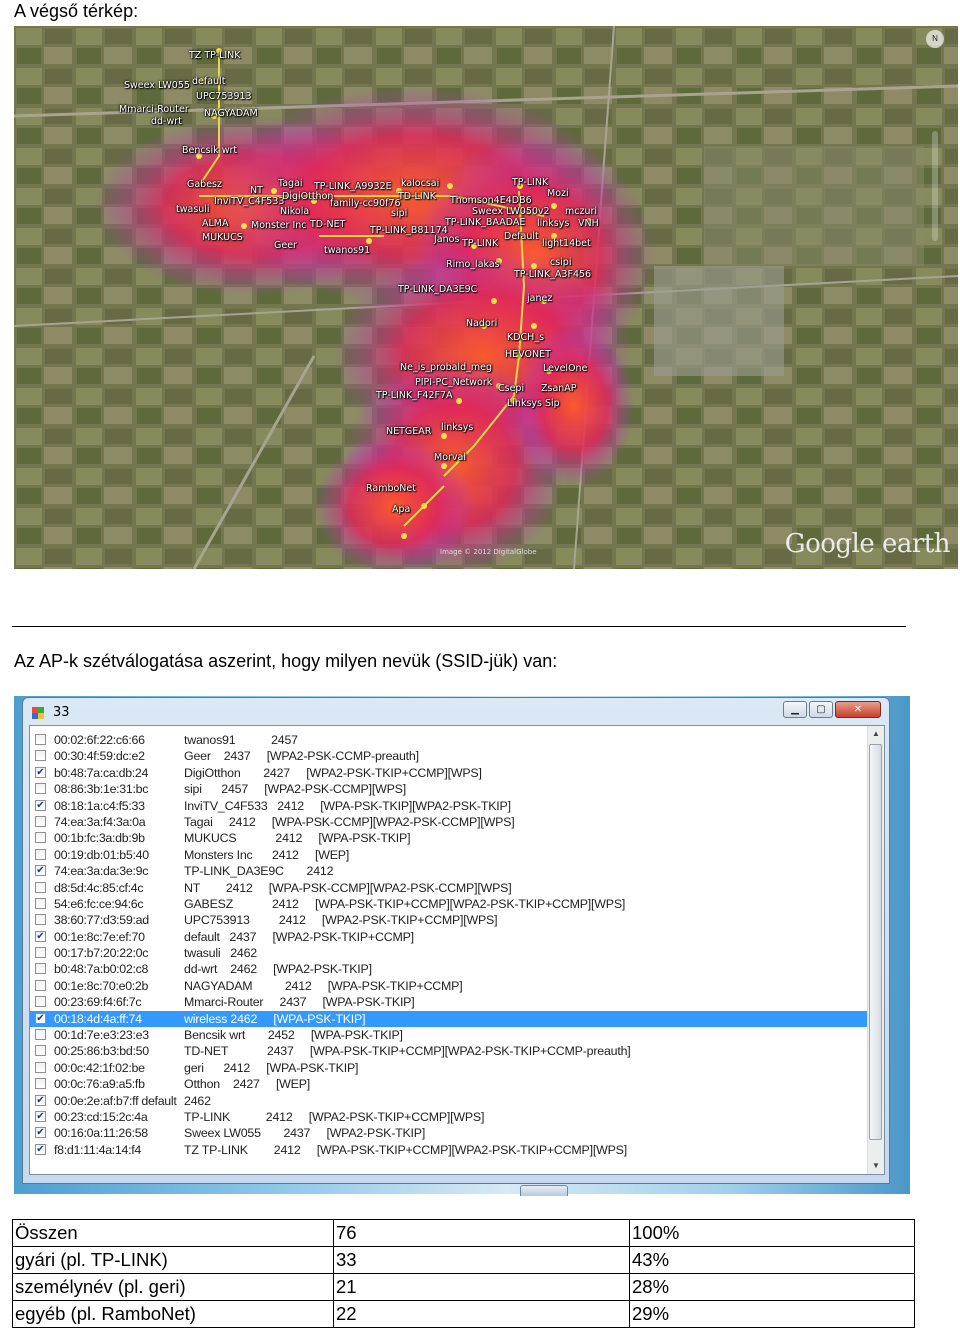  Describe the element at coordinates (491, 200) in the screenshot. I see `ap-map-label: Thomson4E4DB6` at that location.